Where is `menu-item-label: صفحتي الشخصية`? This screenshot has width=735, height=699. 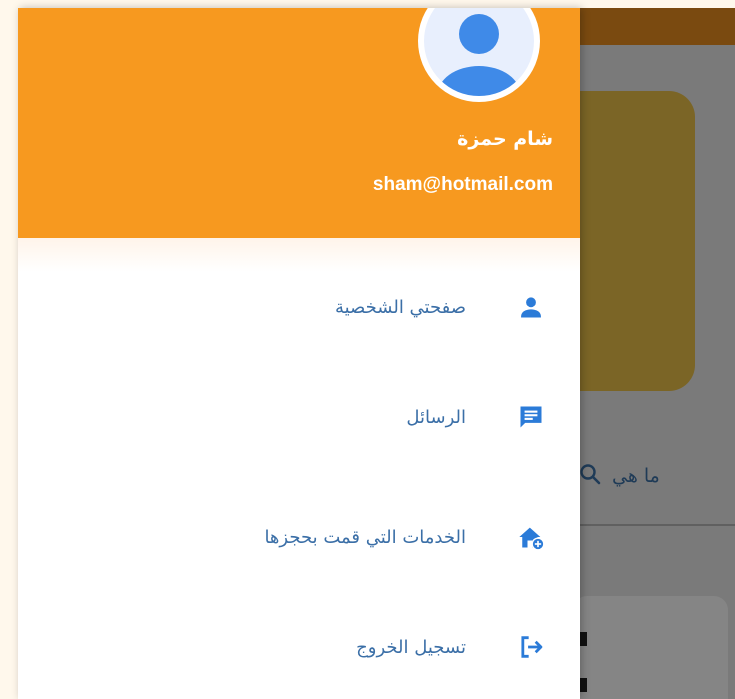
menu-item-label: صفحتي الشخصية is located at coordinates (400, 307).